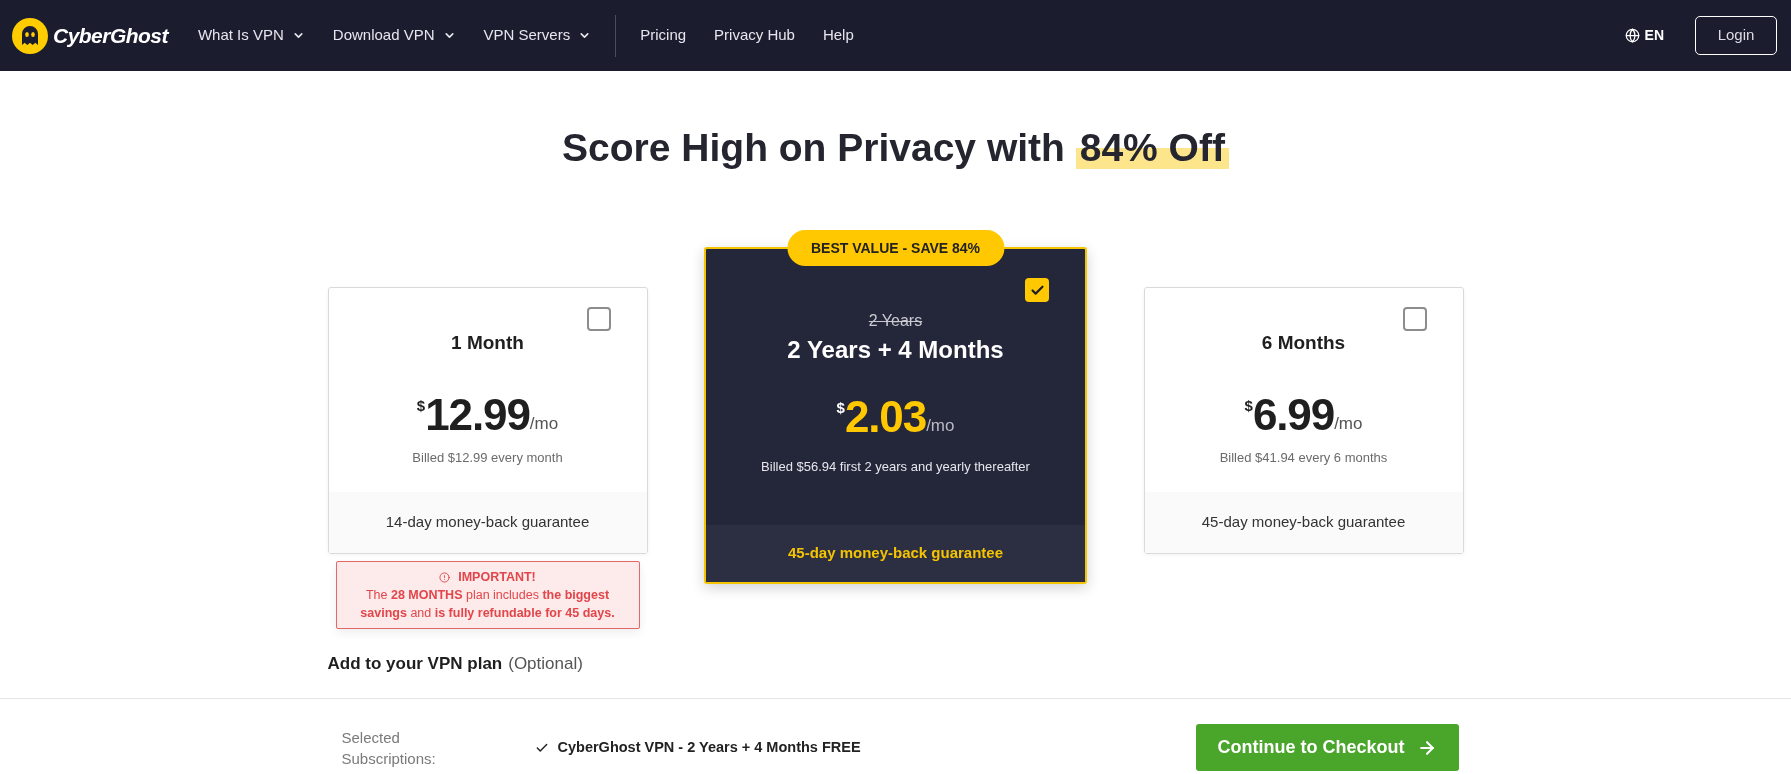  Describe the element at coordinates (30, 35) in the screenshot. I see `ghost-logo-icon` at that location.